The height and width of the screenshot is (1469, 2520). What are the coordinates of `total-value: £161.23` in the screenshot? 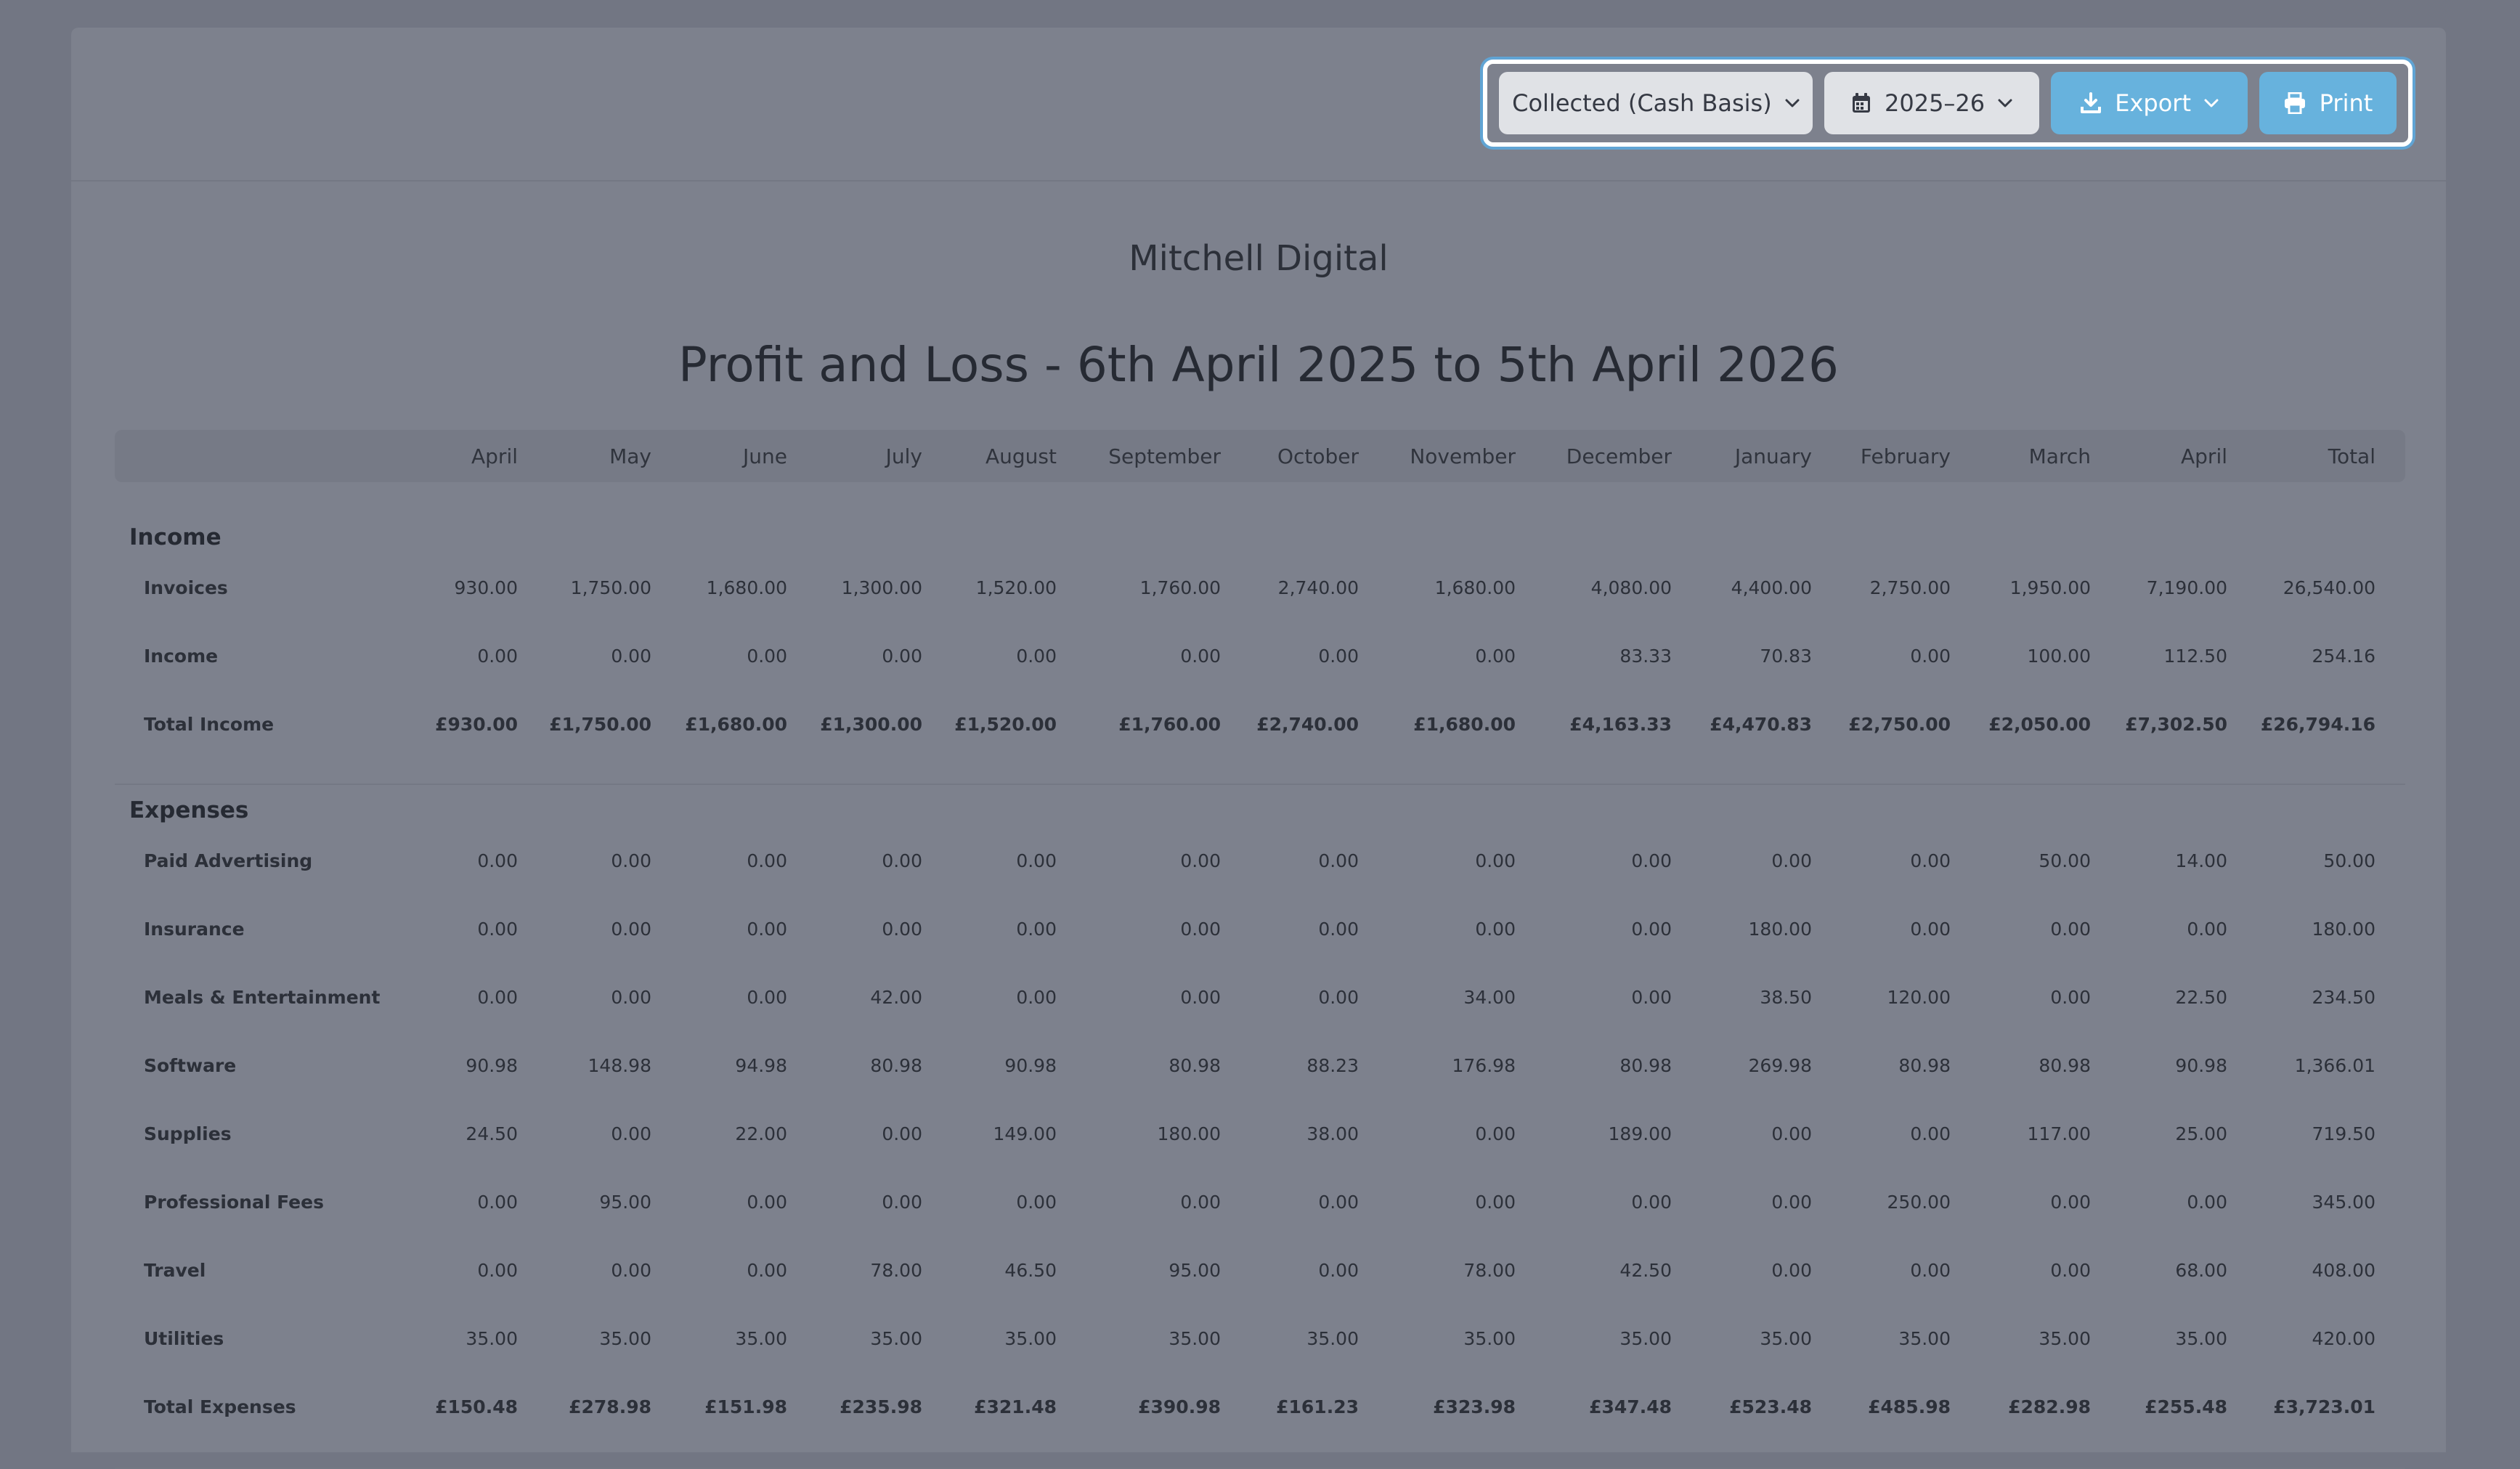 It's located at (1317, 1407).